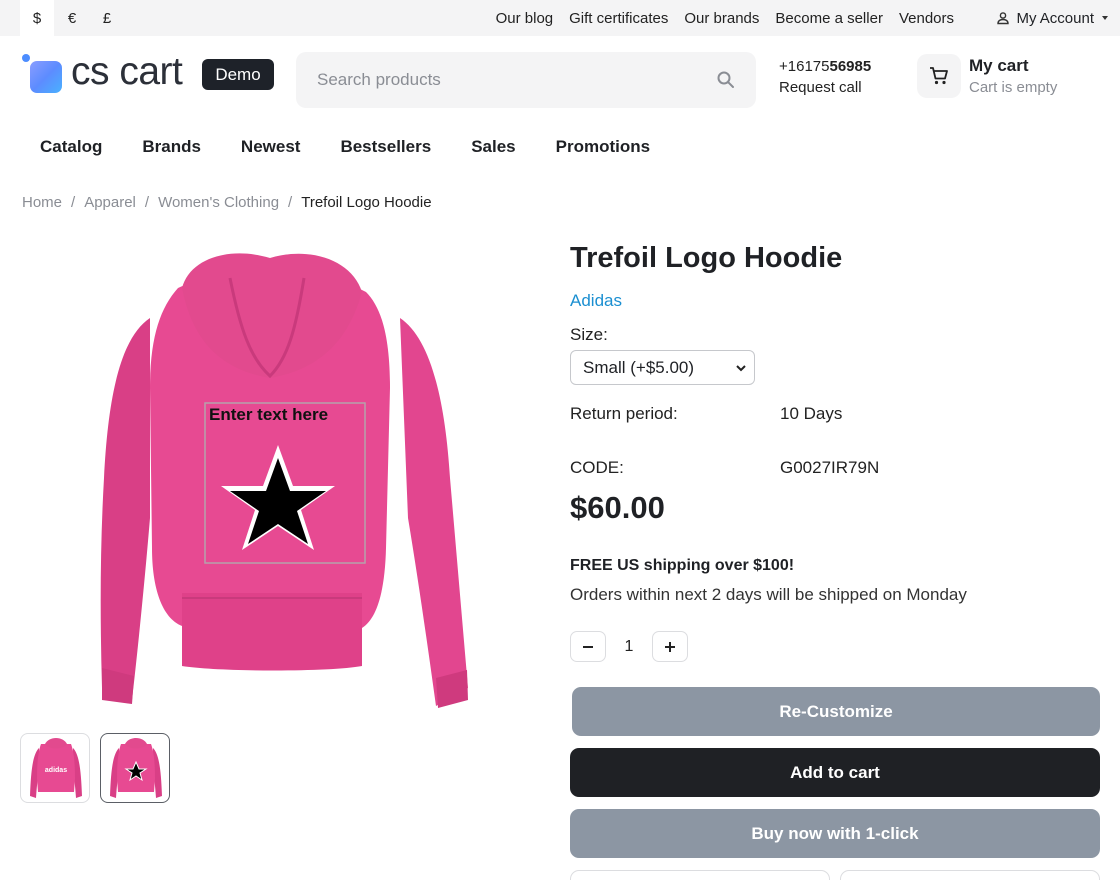 Image resolution: width=1120 pixels, height=880 pixels. I want to click on search-bar, so click(526, 80).